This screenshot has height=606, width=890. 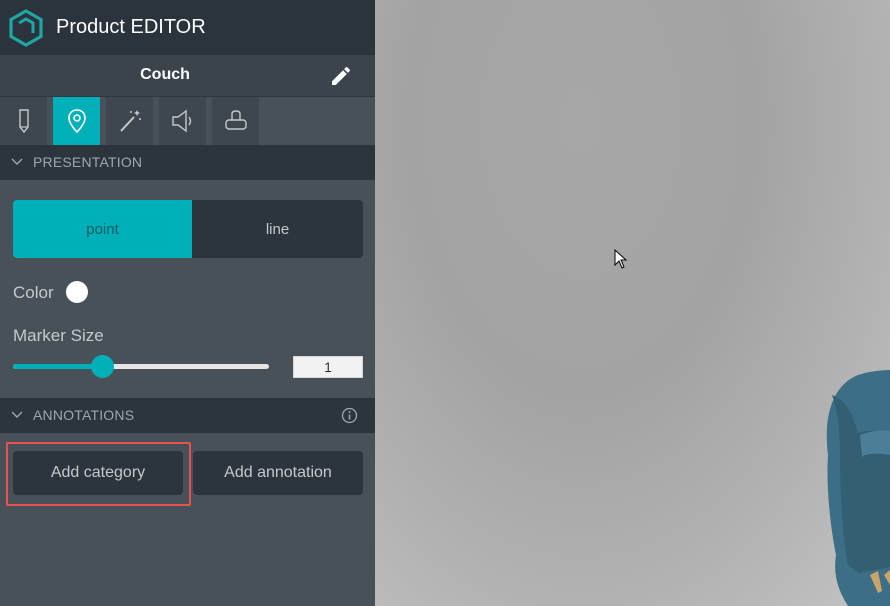 What do you see at coordinates (98, 473) in the screenshot?
I see `add-category-button: Add category` at bounding box center [98, 473].